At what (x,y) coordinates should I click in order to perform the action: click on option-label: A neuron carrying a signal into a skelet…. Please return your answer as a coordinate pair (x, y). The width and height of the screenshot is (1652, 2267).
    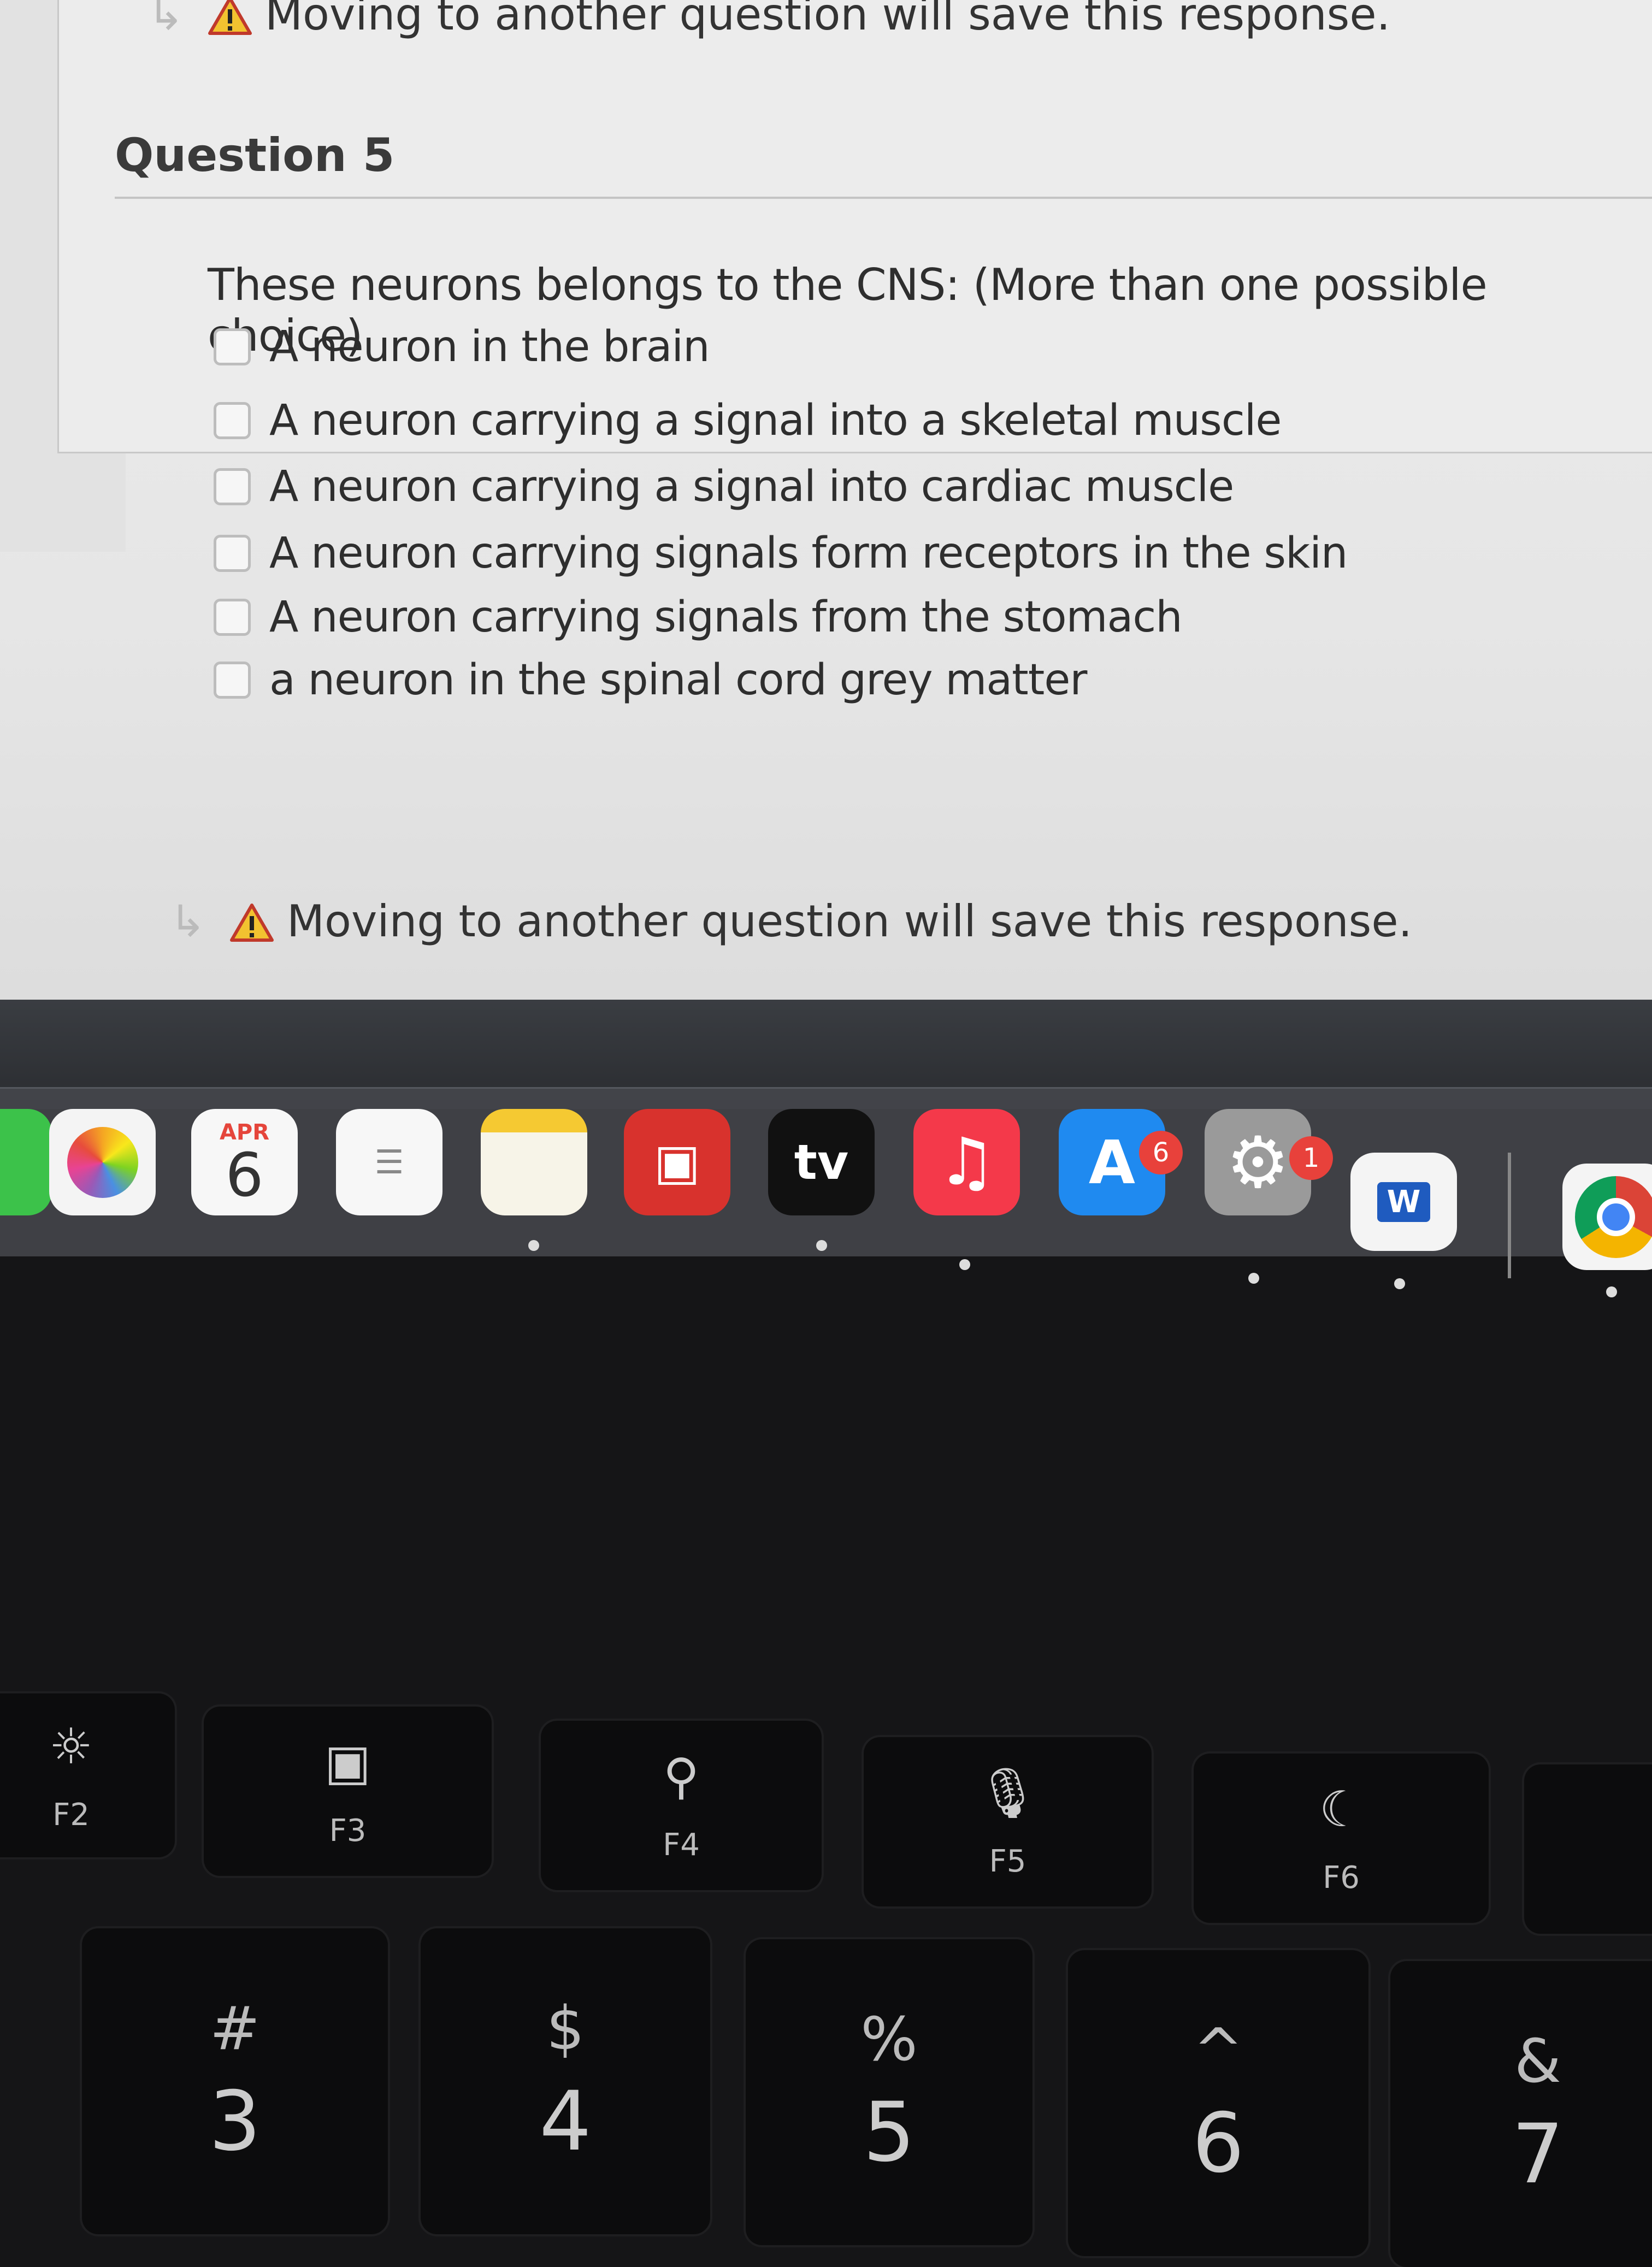
    Looking at the image, I should click on (775, 421).